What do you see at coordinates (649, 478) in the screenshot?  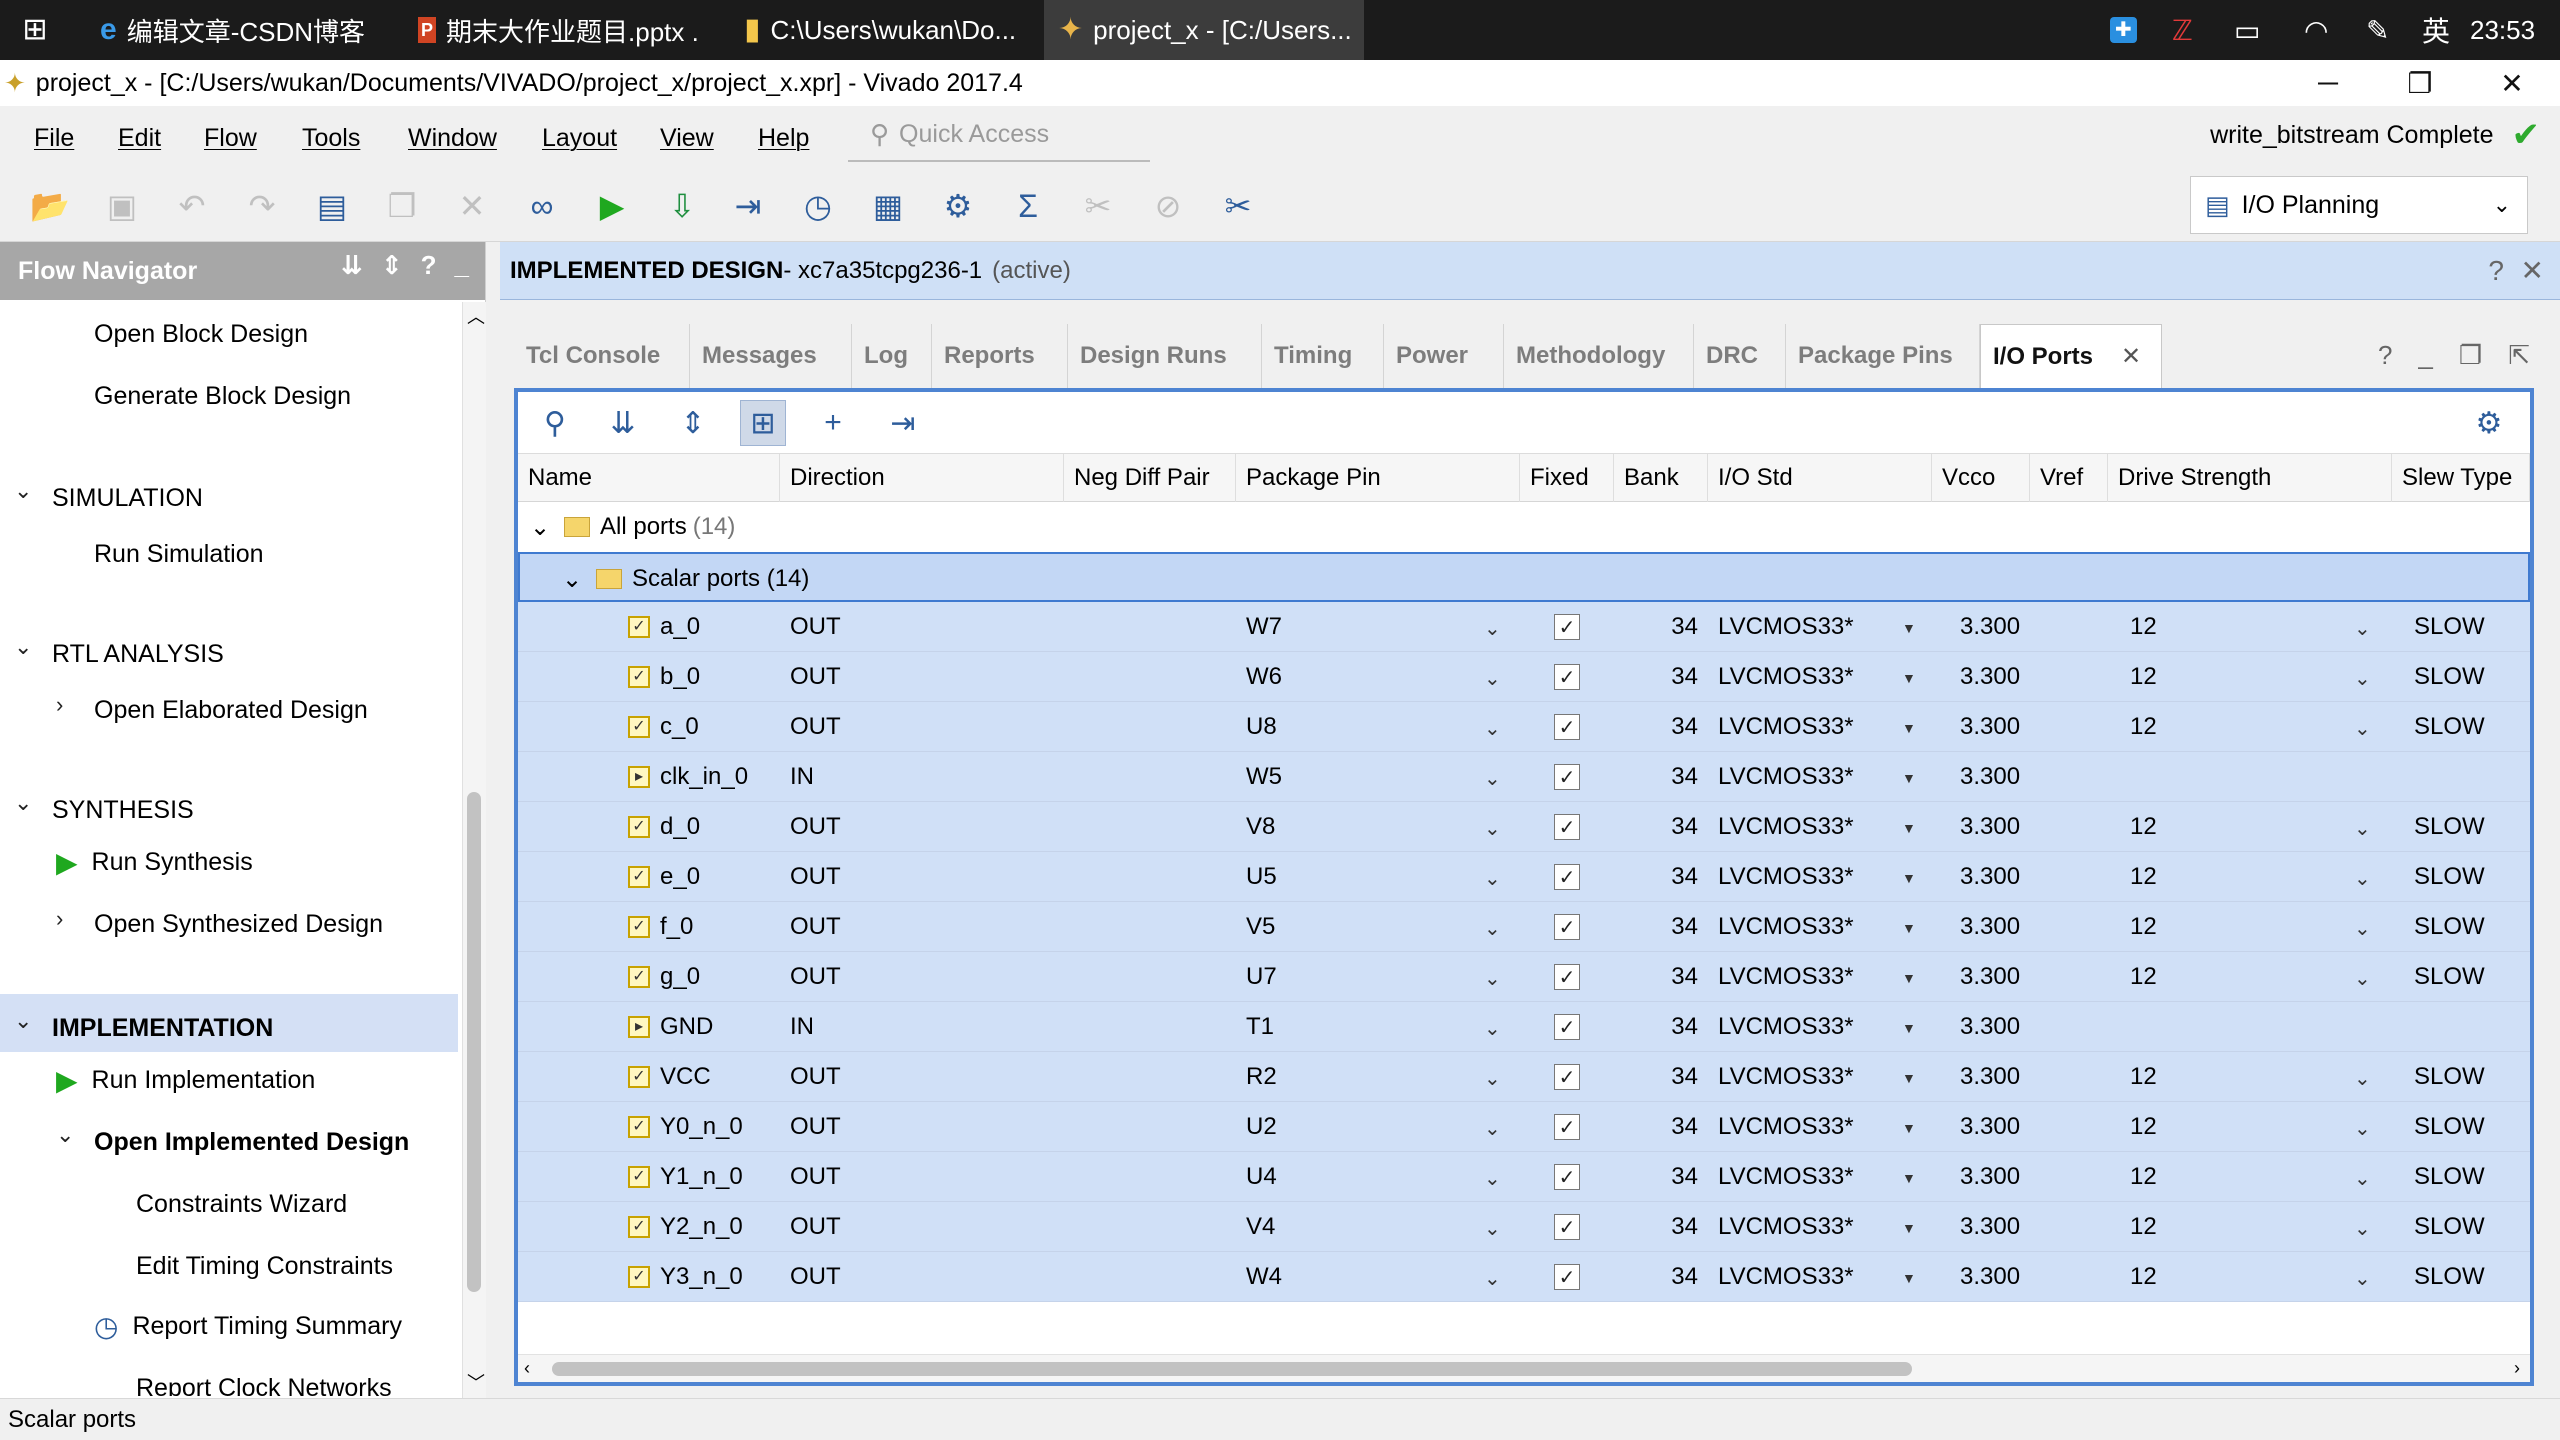 I see `col-name: Name` at bounding box center [649, 478].